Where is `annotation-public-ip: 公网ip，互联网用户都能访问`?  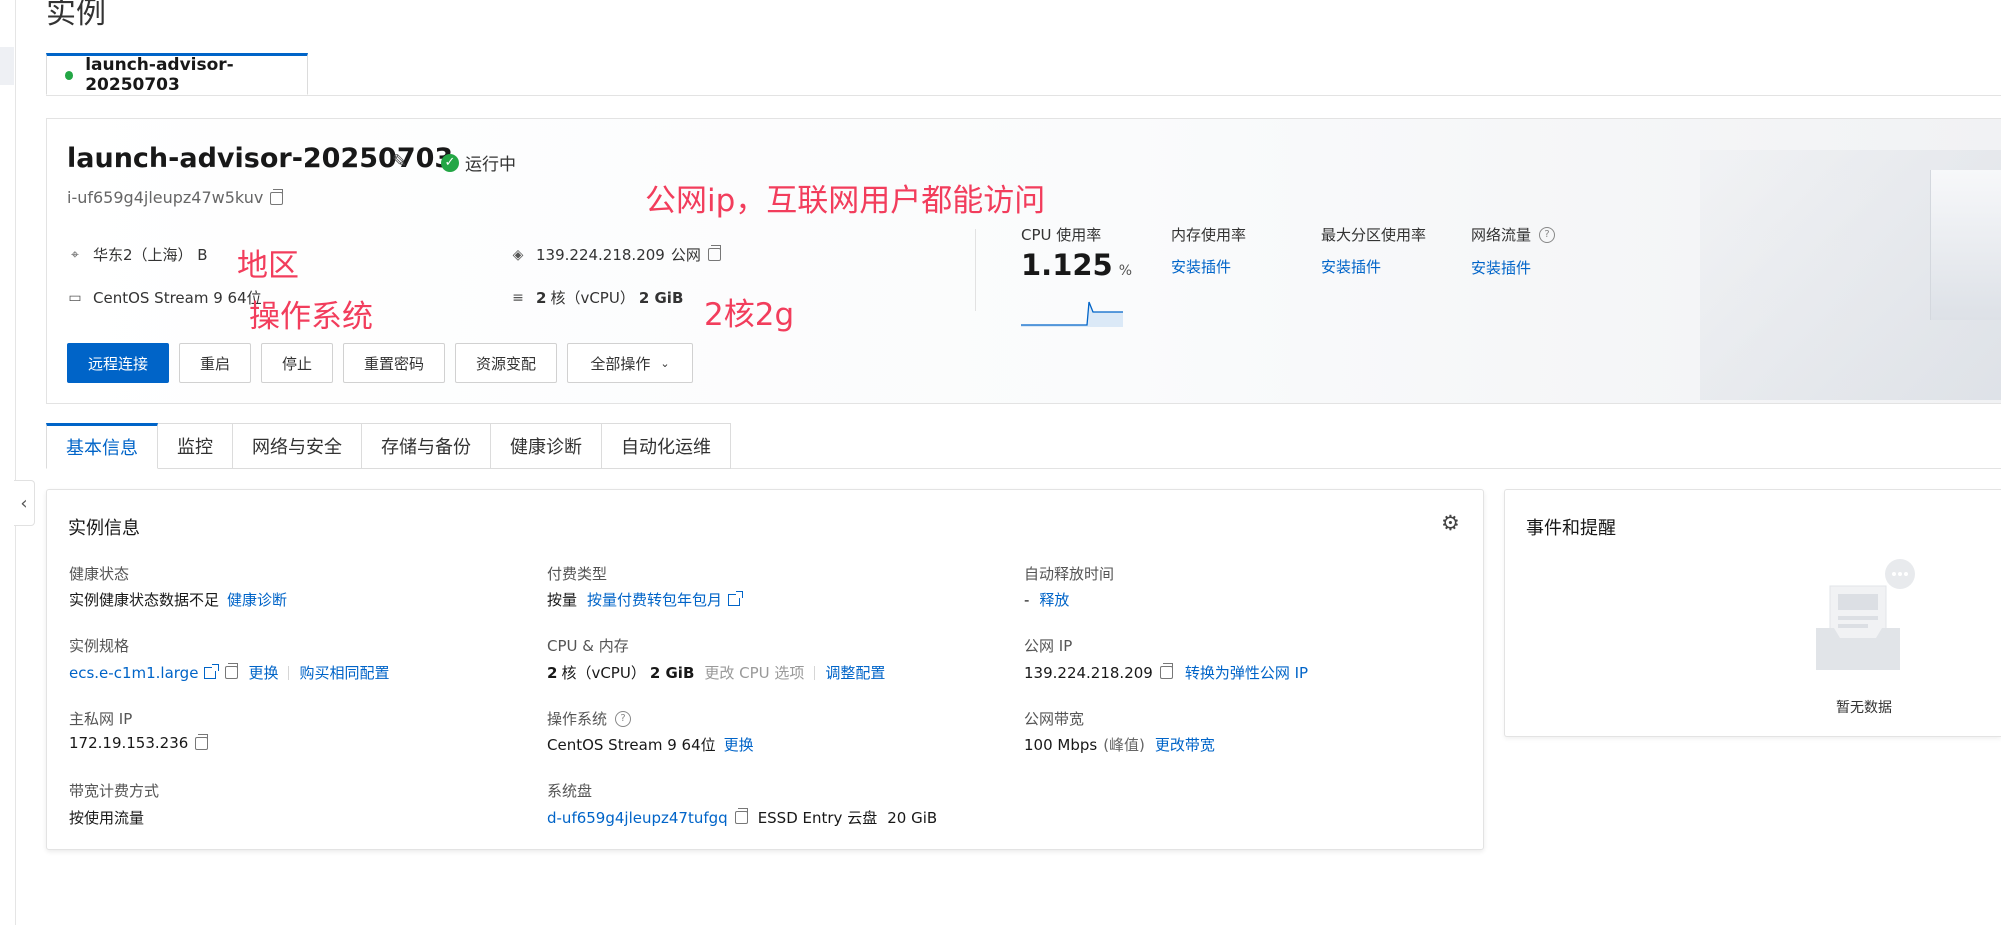 annotation-public-ip: 公网ip，互联网用户都能访问 is located at coordinates (845, 201).